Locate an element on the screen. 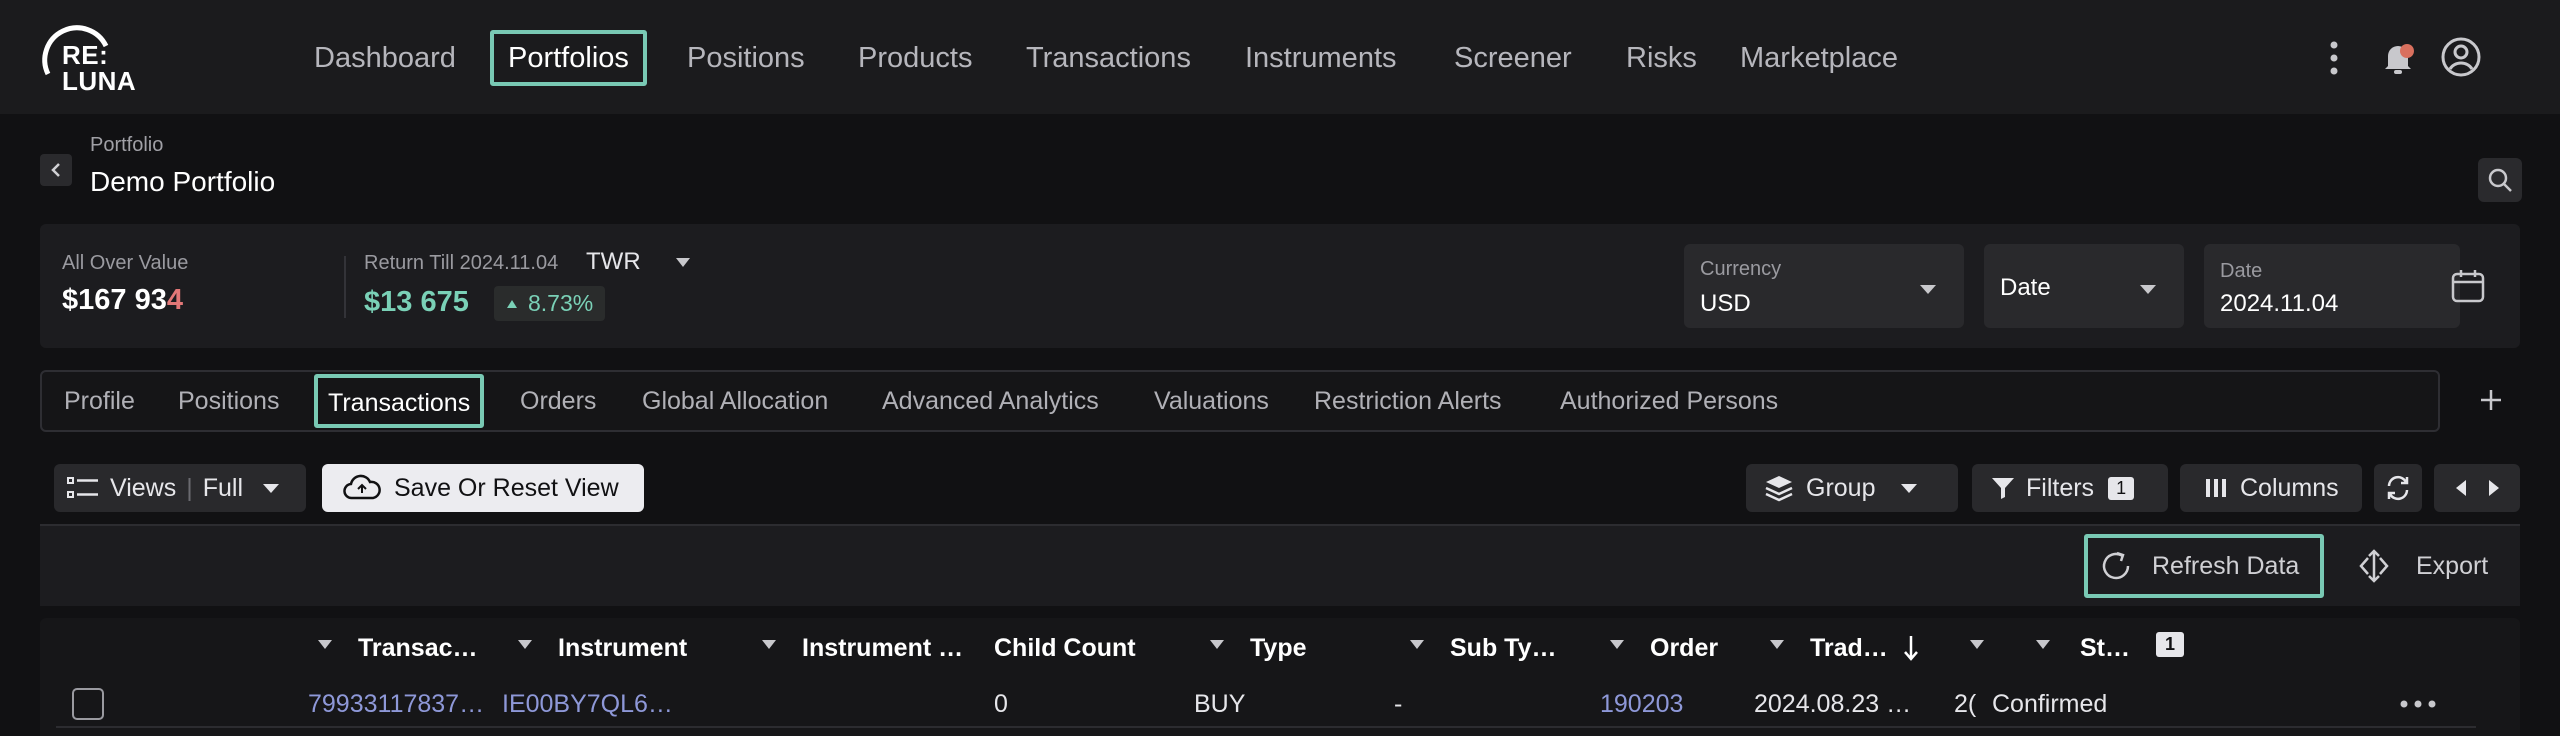 Image resolution: width=2560 pixels, height=736 pixels. cell-type: BUY is located at coordinates (1220, 704).